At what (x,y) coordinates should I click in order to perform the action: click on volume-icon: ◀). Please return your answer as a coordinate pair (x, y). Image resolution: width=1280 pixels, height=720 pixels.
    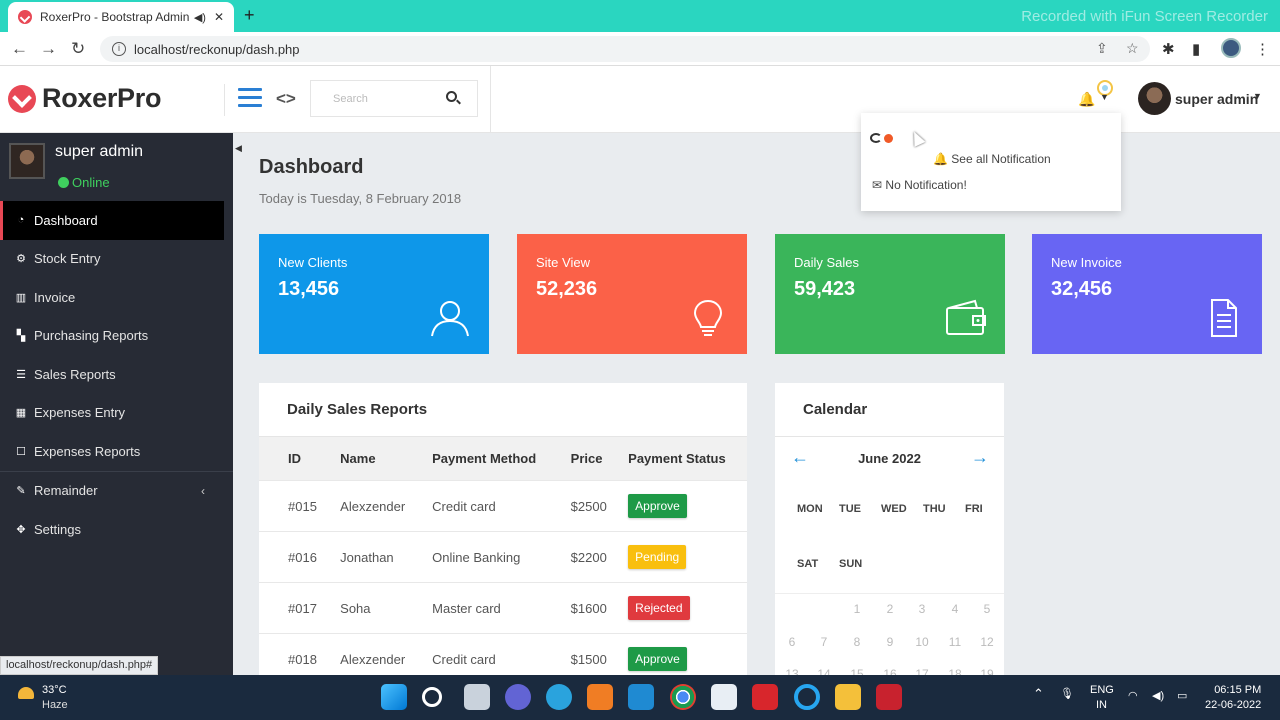
    Looking at the image, I should click on (1158, 695).